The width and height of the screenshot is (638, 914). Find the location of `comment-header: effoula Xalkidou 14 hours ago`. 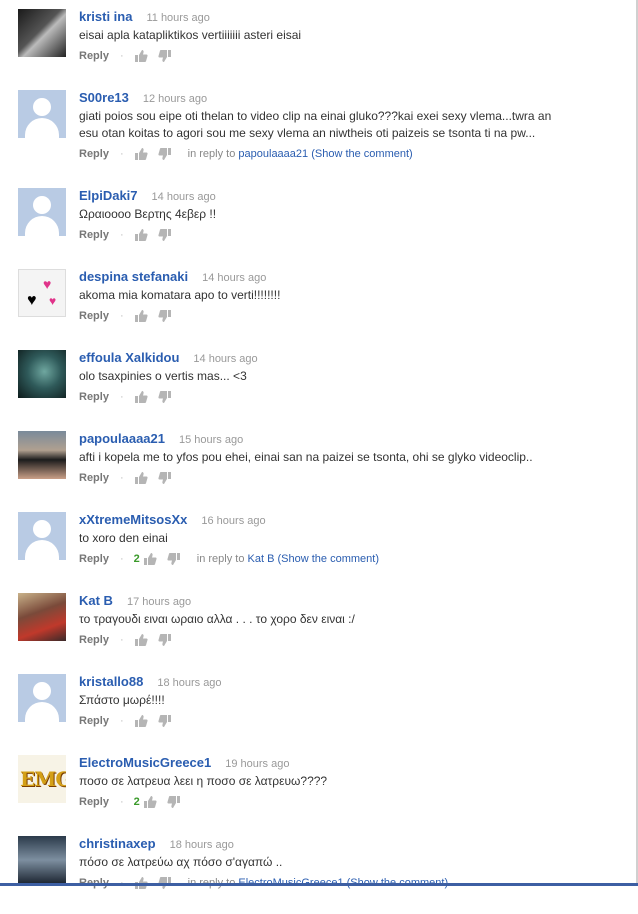

comment-header: effoula Xalkidou 14 hours ago is located at coordinates (349, 358).